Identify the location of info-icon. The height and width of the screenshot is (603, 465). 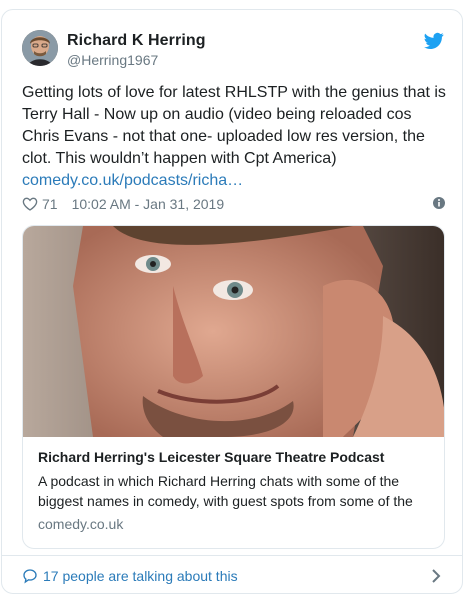
(439, 203).